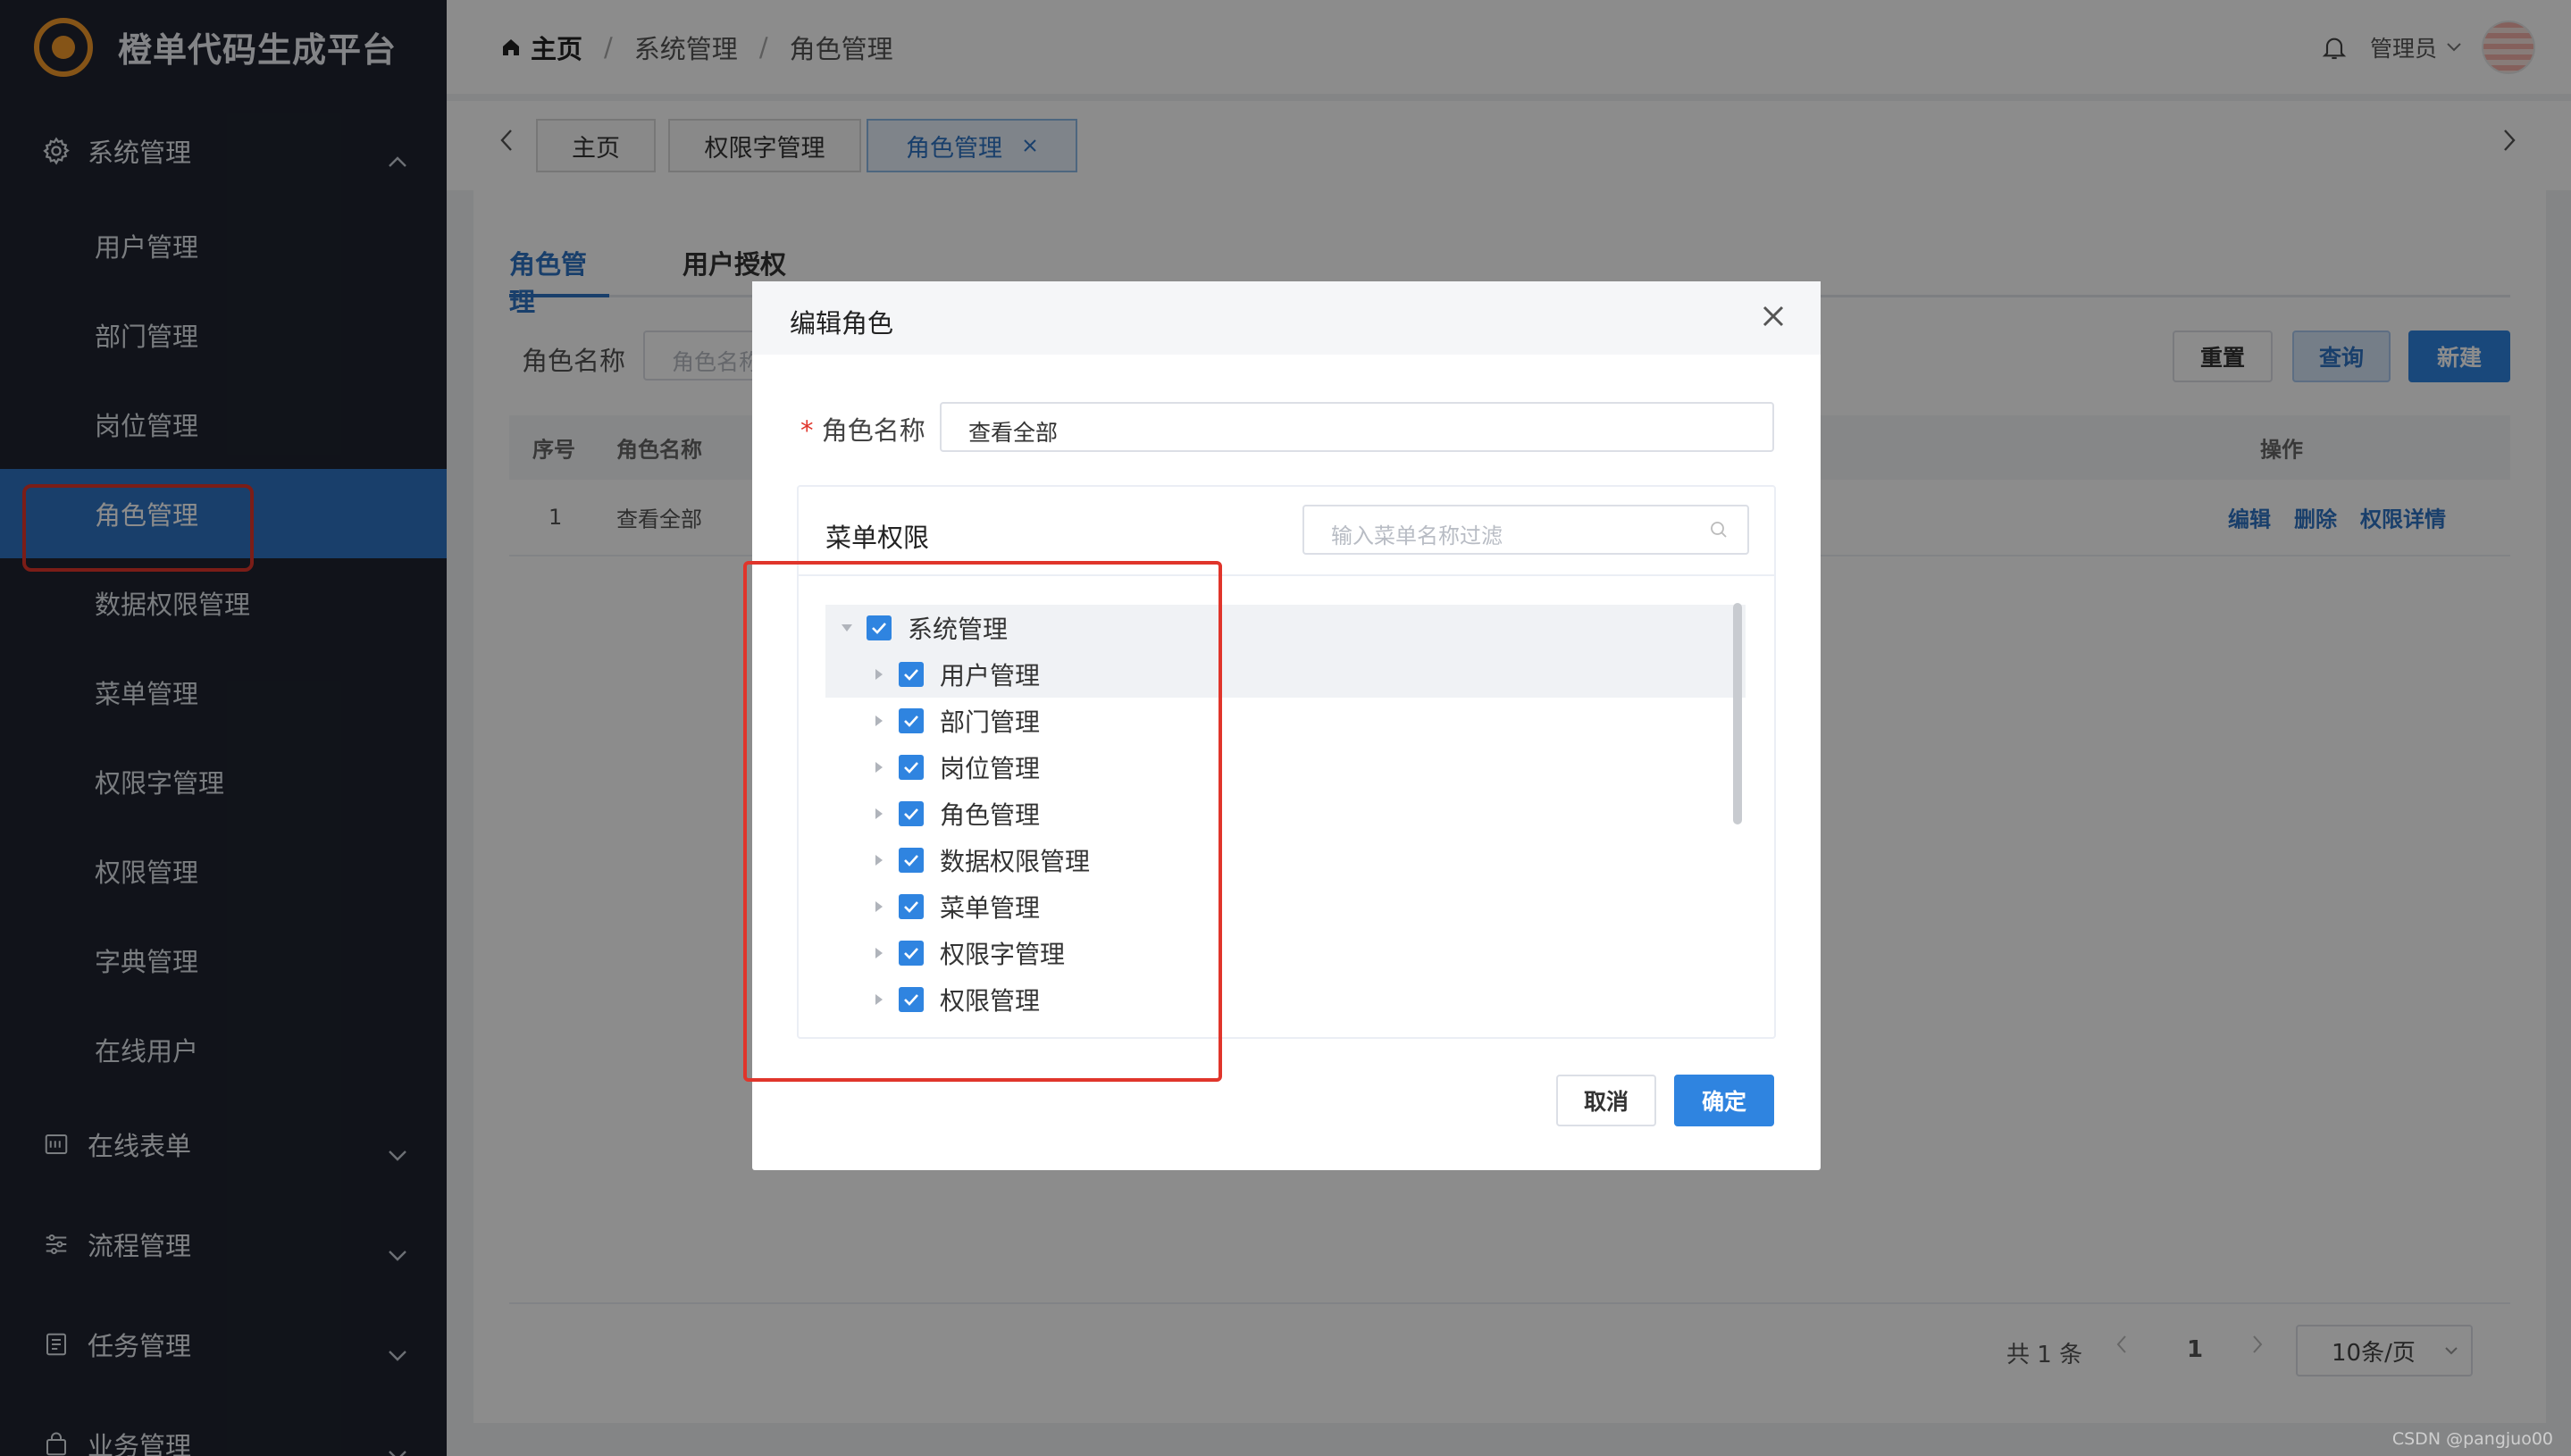 Image resolution: width=2571 pixels, height=1456 pixels. Describe the element at coordinates (842, 323) in the screenshot. I see `dialog-title: 编辑角色` at that location.